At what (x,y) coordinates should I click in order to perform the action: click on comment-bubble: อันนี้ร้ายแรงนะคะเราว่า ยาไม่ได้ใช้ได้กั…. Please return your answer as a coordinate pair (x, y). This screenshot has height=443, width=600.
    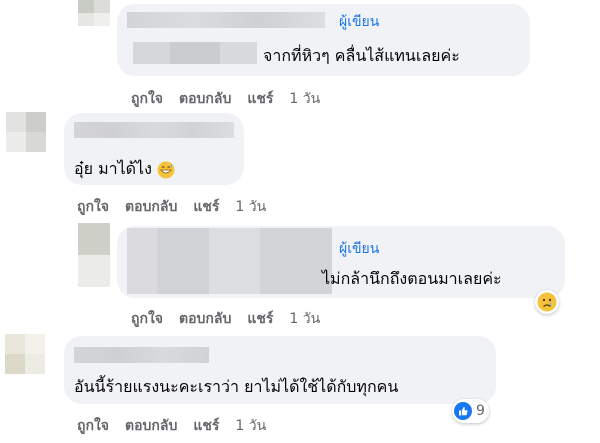
    Looking at the image, I should click on (280, 370).